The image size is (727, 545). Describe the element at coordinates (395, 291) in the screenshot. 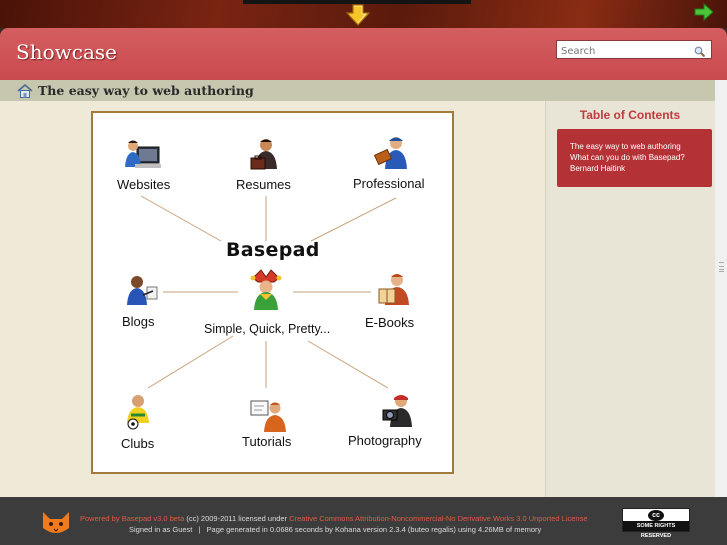

I see `ebooks-icon` at that location.